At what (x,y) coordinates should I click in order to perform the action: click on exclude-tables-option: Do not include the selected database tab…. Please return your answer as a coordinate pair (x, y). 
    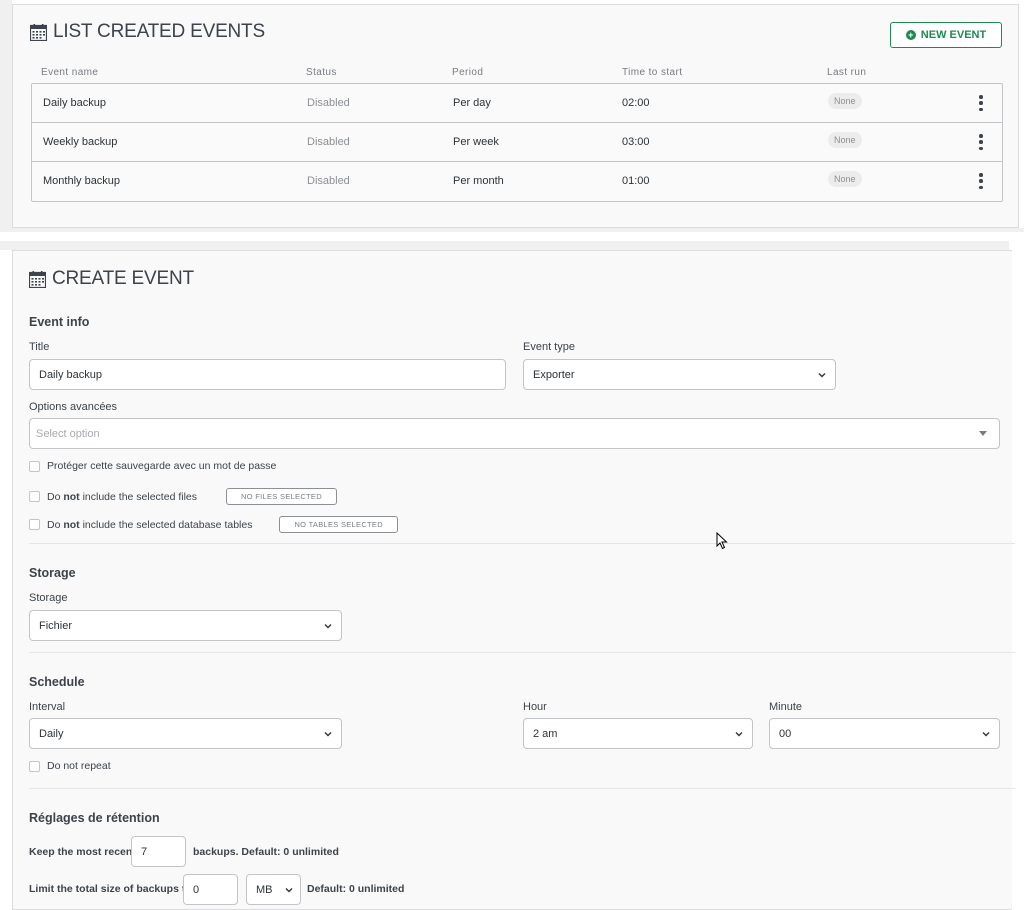
    Looking at the image, I should click on (213, 524).